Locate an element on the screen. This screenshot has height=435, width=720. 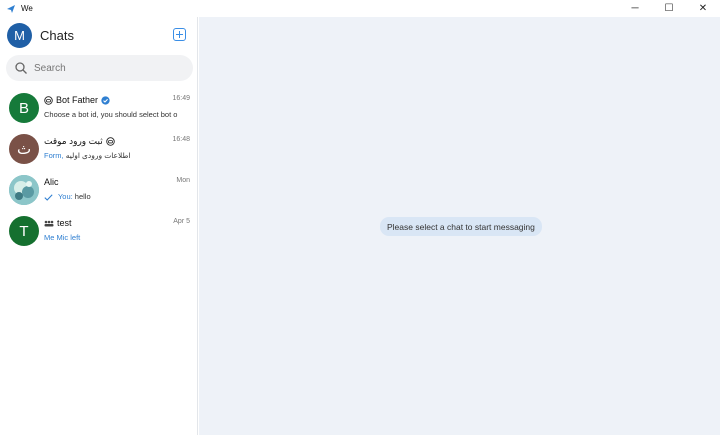
window-title: We is located at coordinates (27, 8).